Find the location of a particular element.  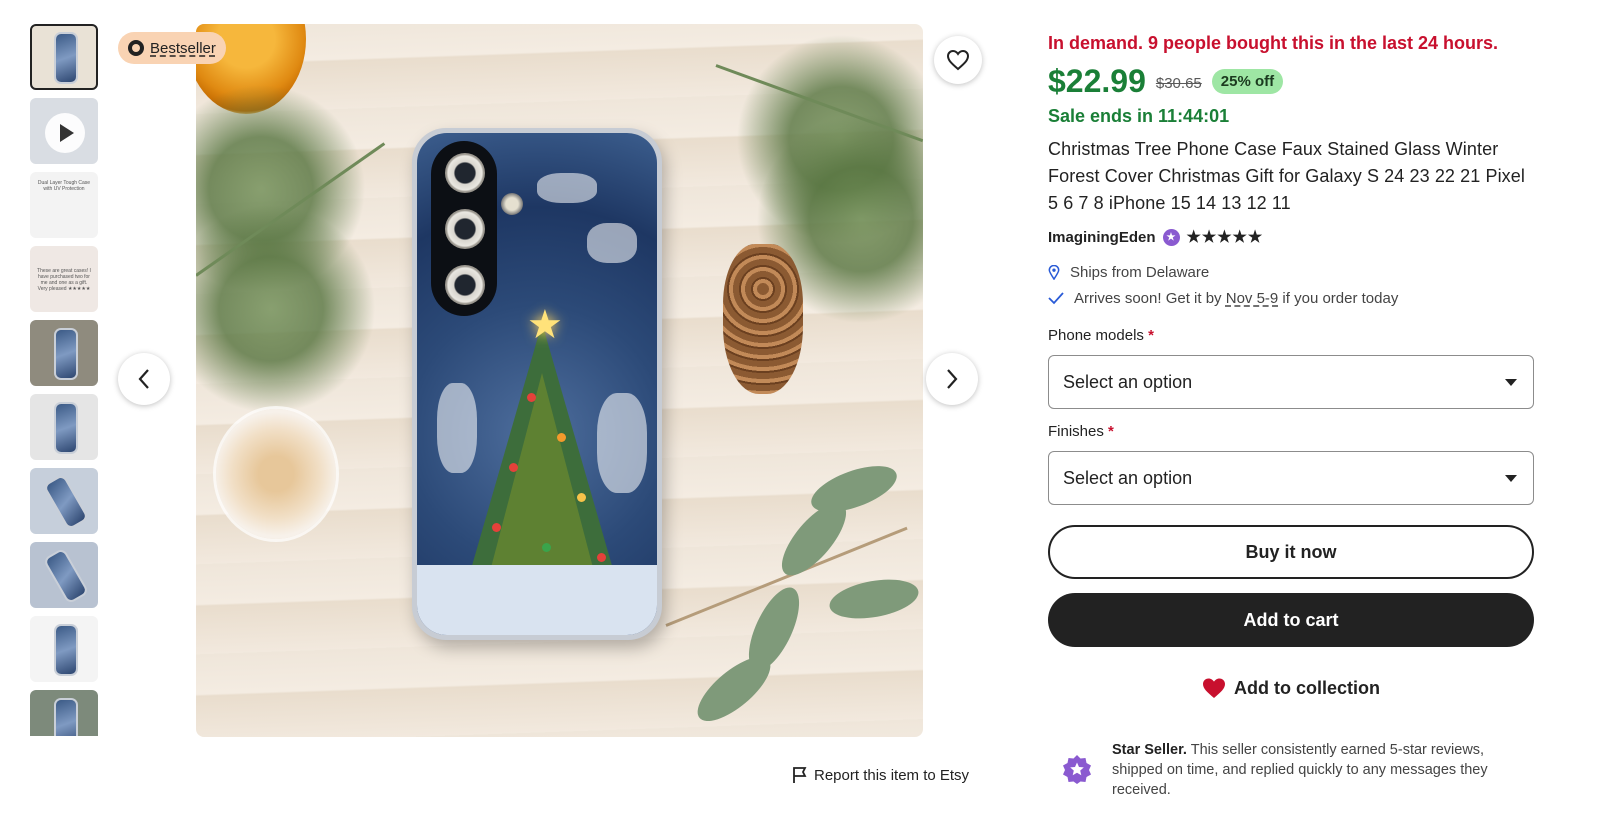

finishes-label: Finishes * is located at coordinates (1081, 431).